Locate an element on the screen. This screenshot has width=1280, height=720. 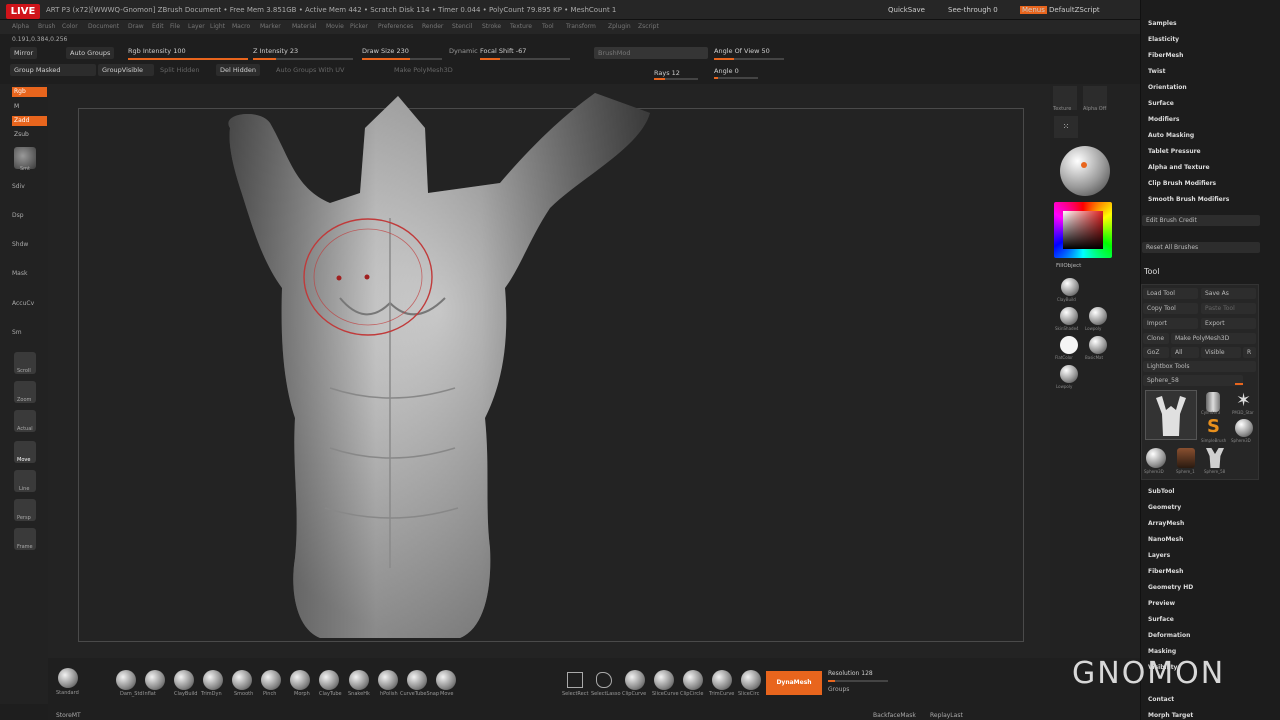
rgb-intensity-track is located at coordinates (188, 59).